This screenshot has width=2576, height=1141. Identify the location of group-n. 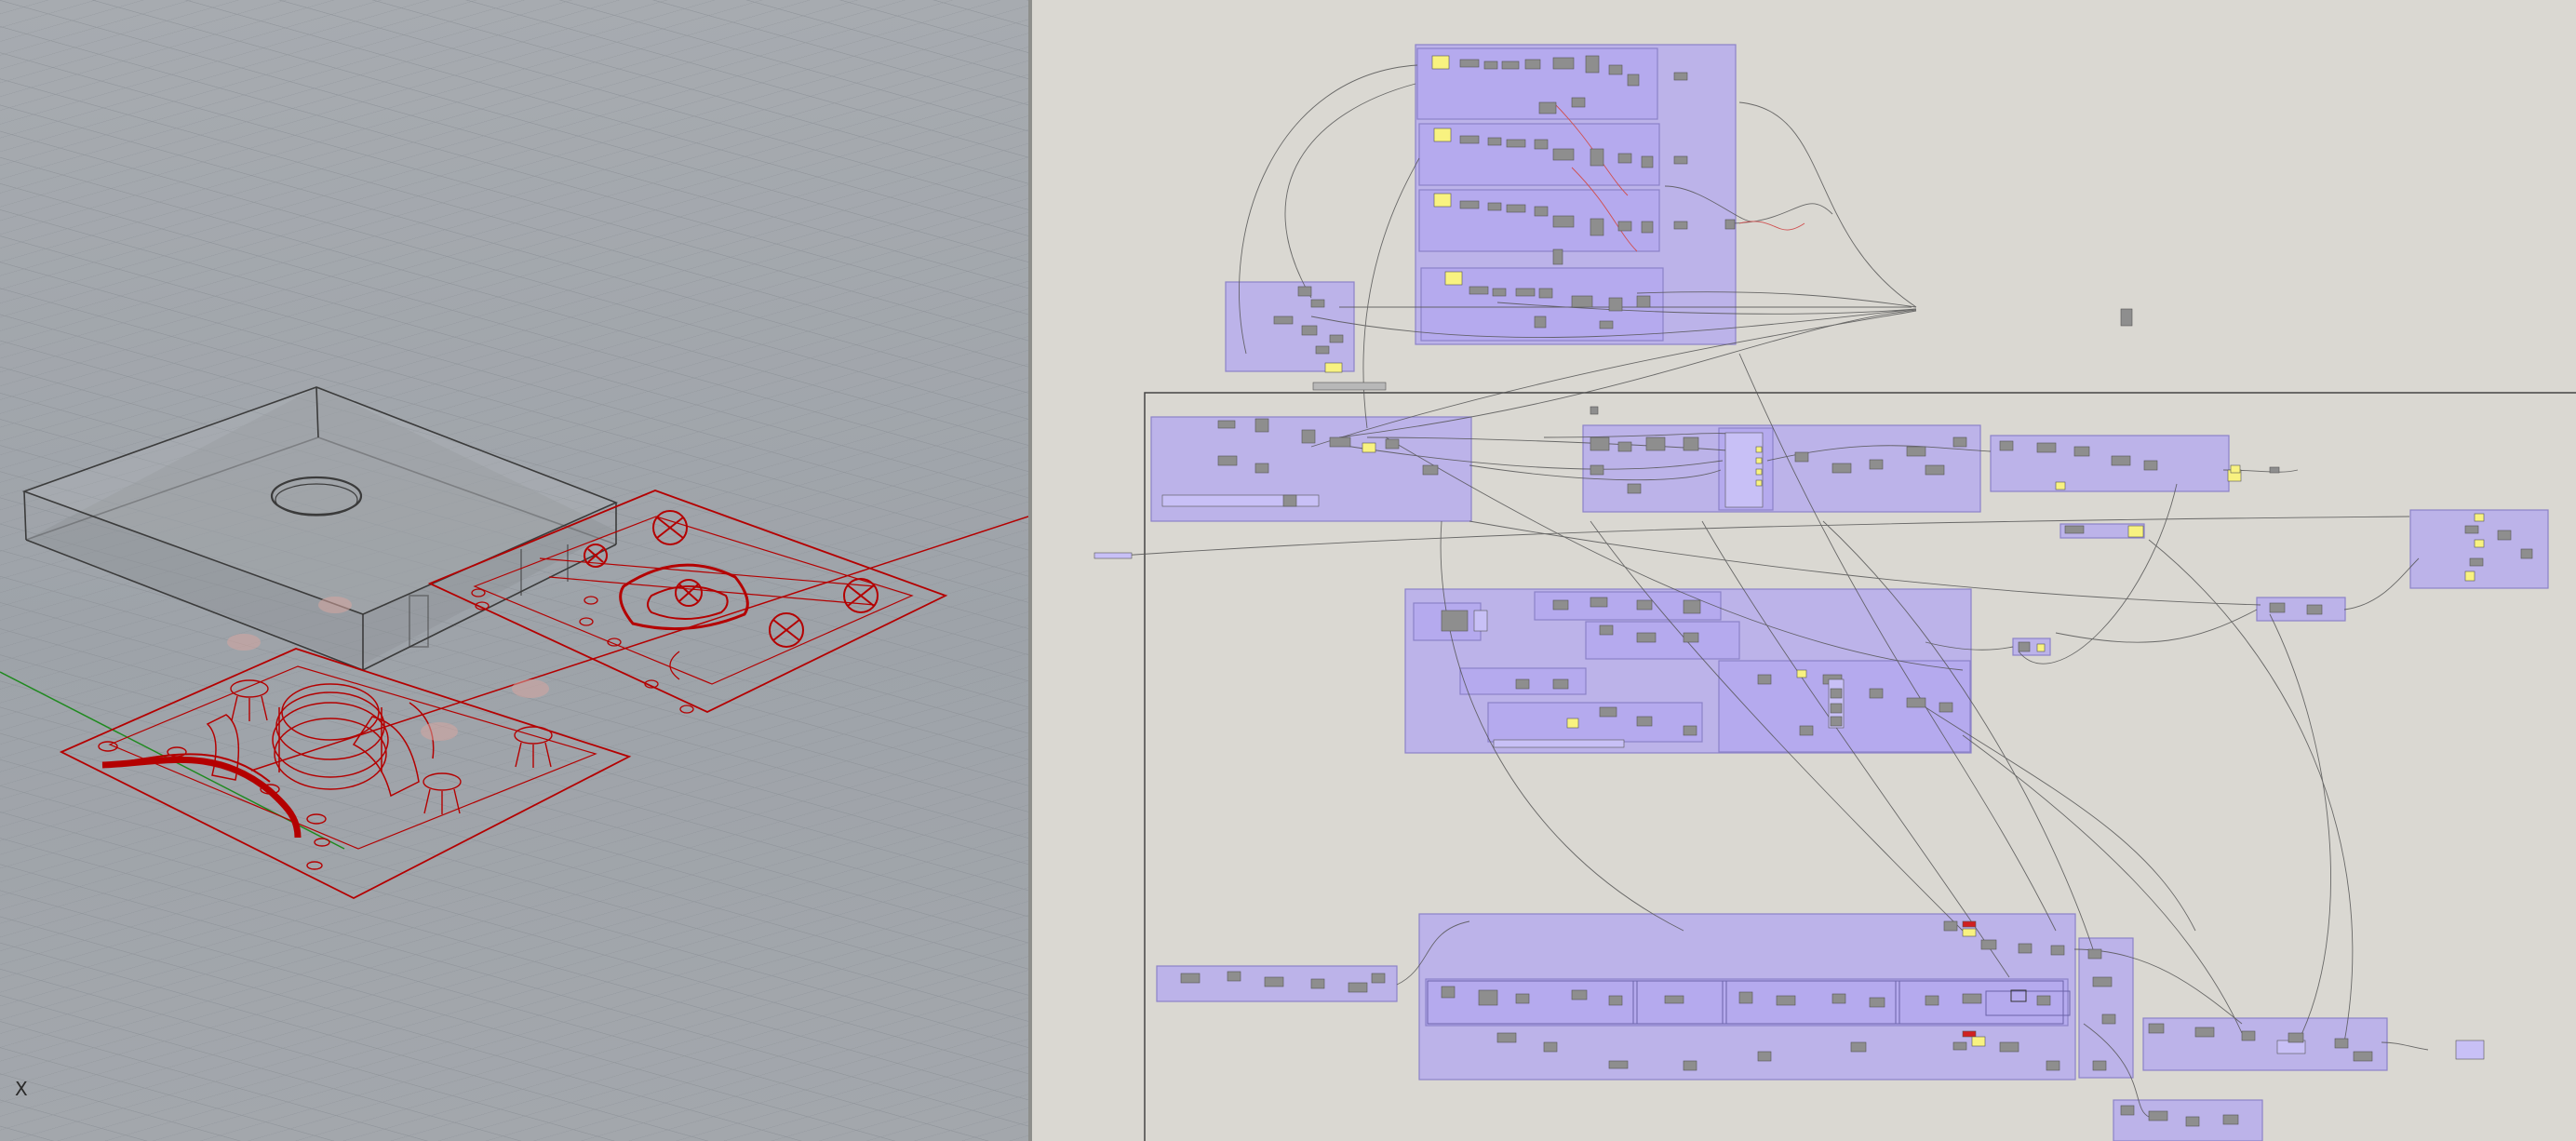
(2265, 1044).